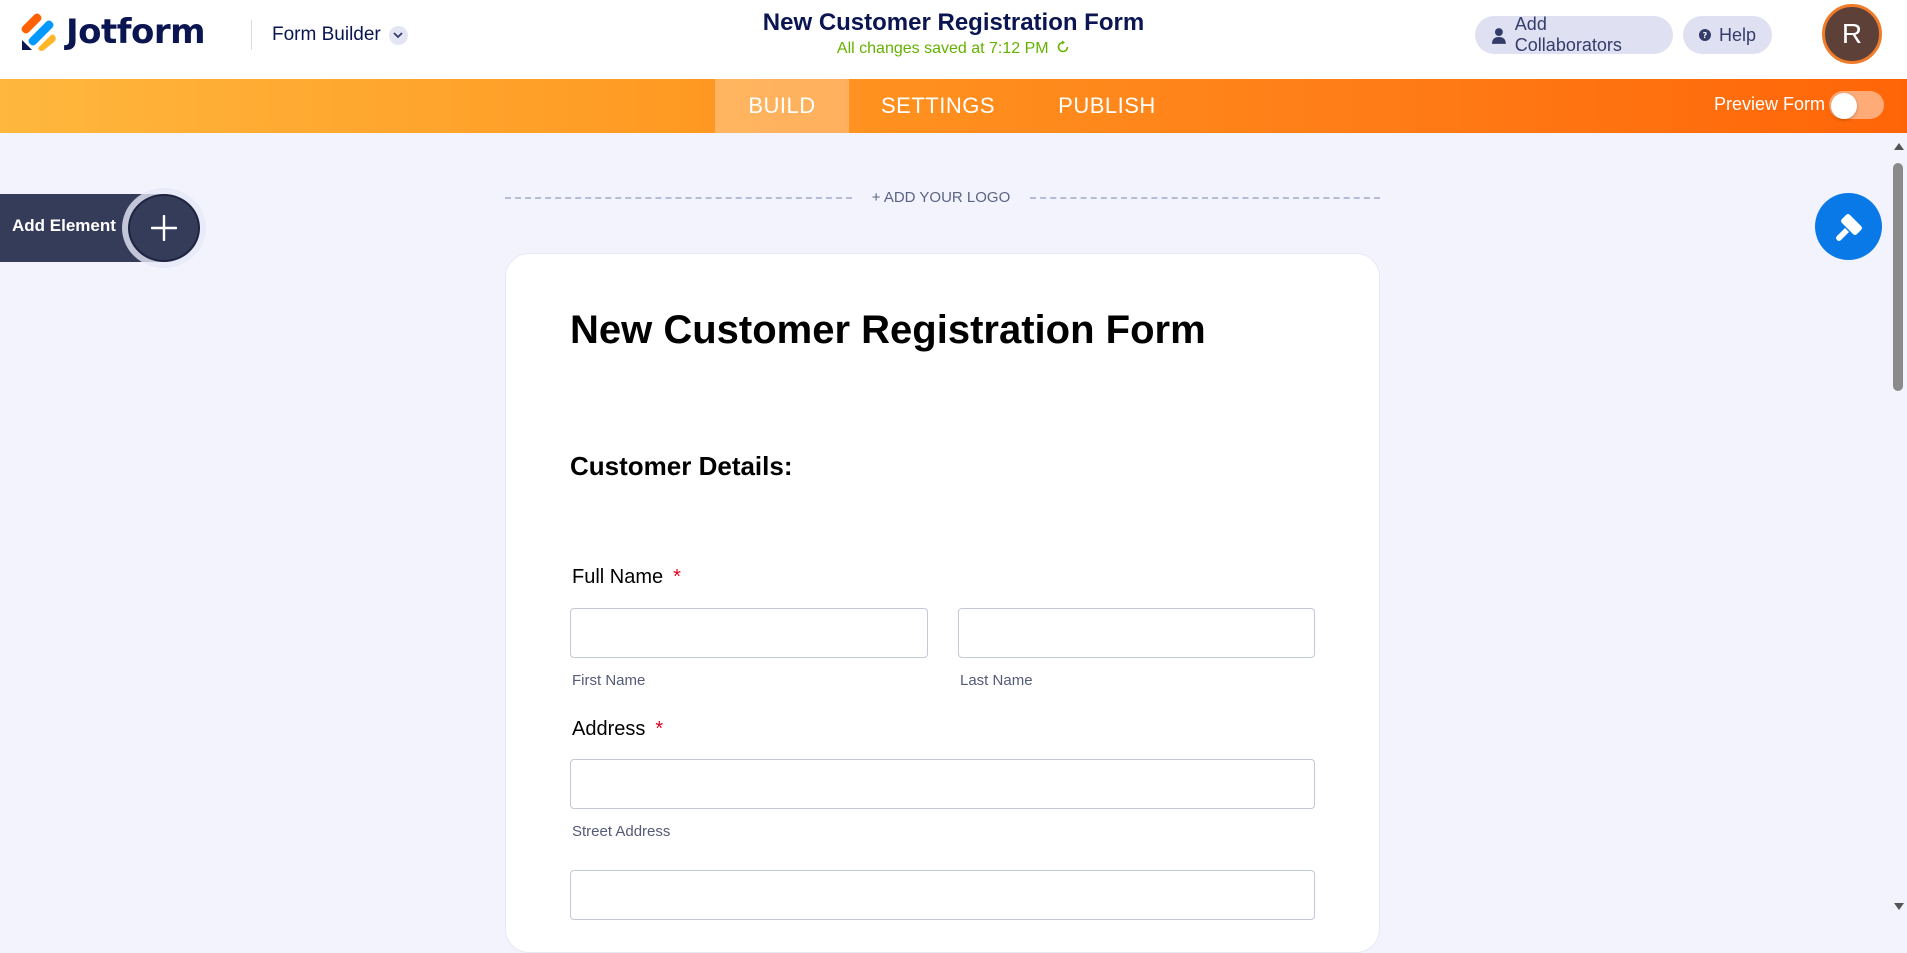 The width and height of the screenshot is (1907, 953). I want to click on address-label-text: Address, so click(609, 729).